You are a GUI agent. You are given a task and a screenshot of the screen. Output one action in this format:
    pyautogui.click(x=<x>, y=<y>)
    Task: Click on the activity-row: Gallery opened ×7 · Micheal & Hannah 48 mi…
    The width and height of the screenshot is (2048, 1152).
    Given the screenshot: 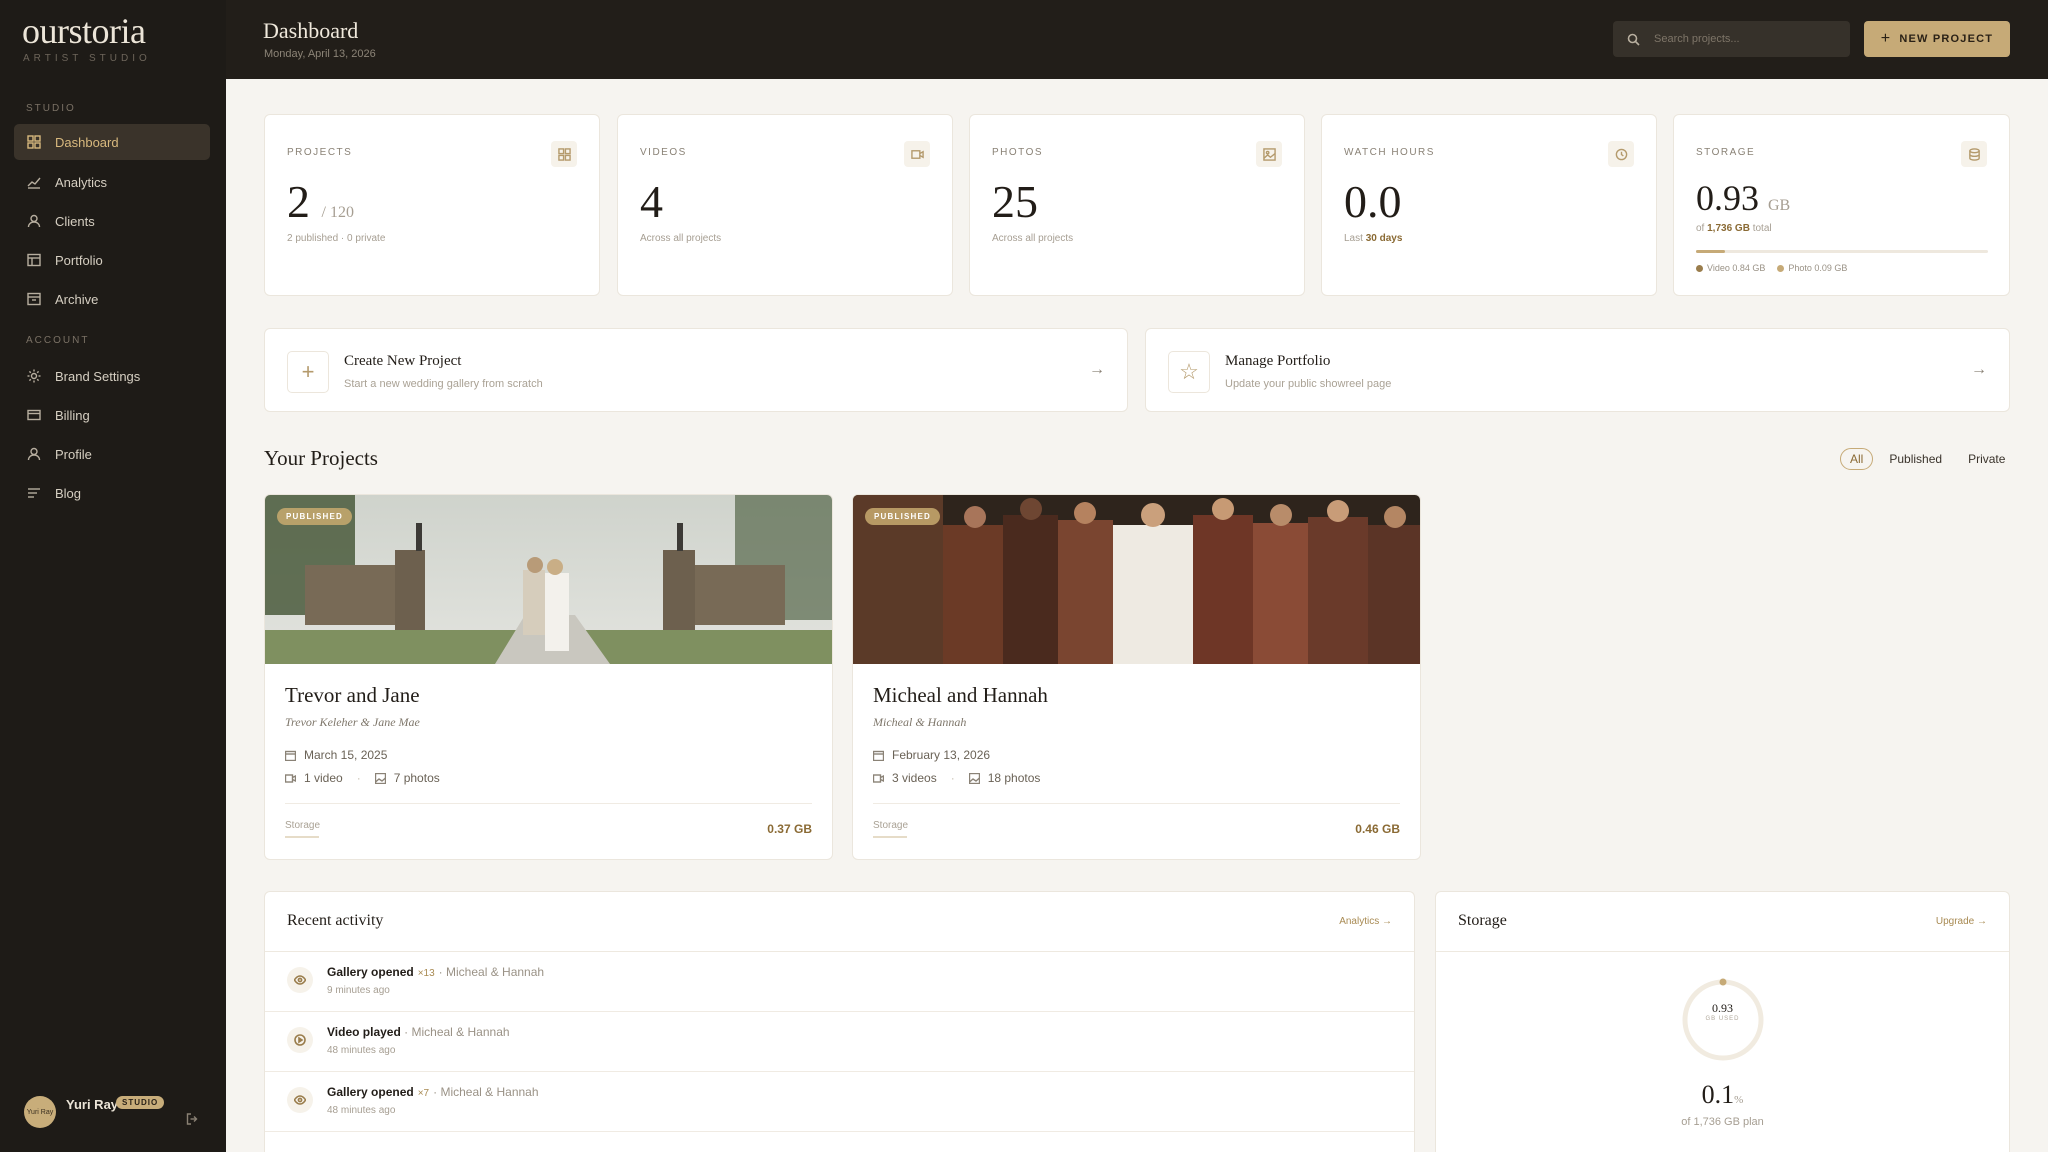 What is the action you would take?
    pyautogui.click(x=839, y=1102)
    